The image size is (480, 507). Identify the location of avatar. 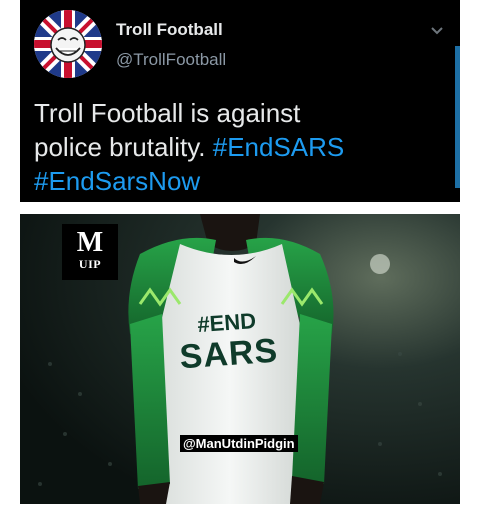
(68, 44).